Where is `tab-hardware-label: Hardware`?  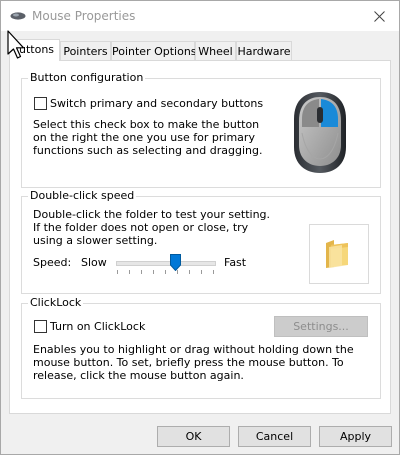 tab-hardware-label: Hardware is located at coordinates (264, 51).